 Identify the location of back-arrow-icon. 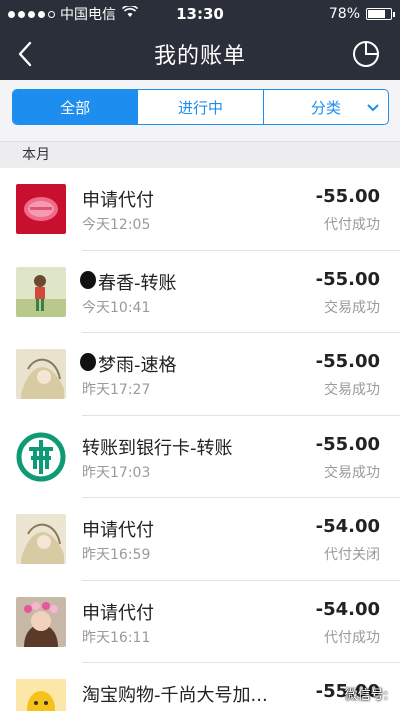
(26, 54).